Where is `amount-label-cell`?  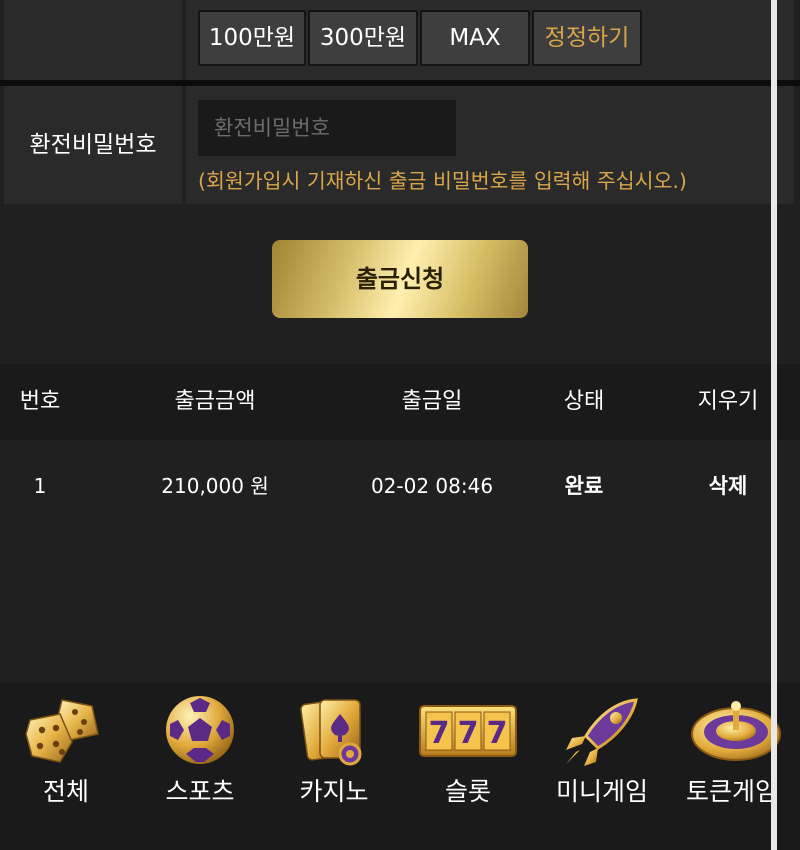
amount-label-cell is located at coordinates (93, 40).